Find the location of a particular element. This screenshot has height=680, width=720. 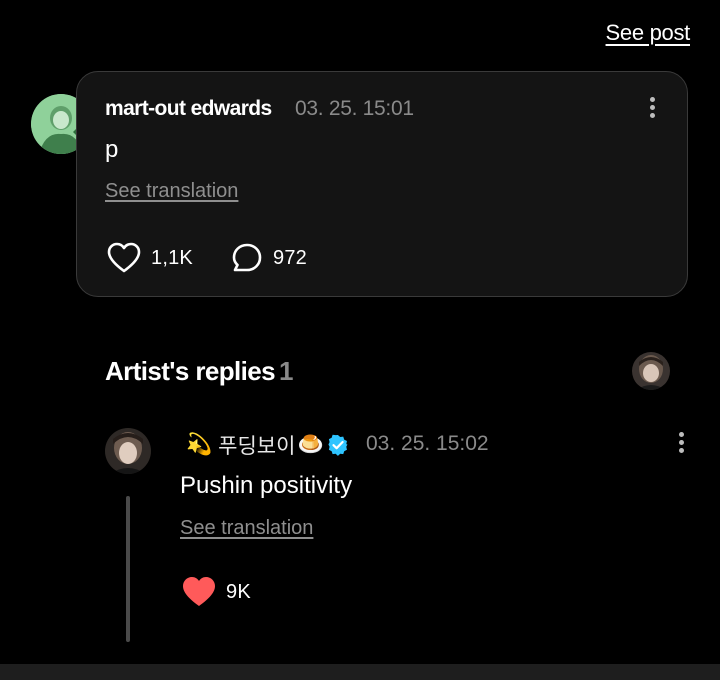

see-post-link: See post is located at coordinates (648, 33).